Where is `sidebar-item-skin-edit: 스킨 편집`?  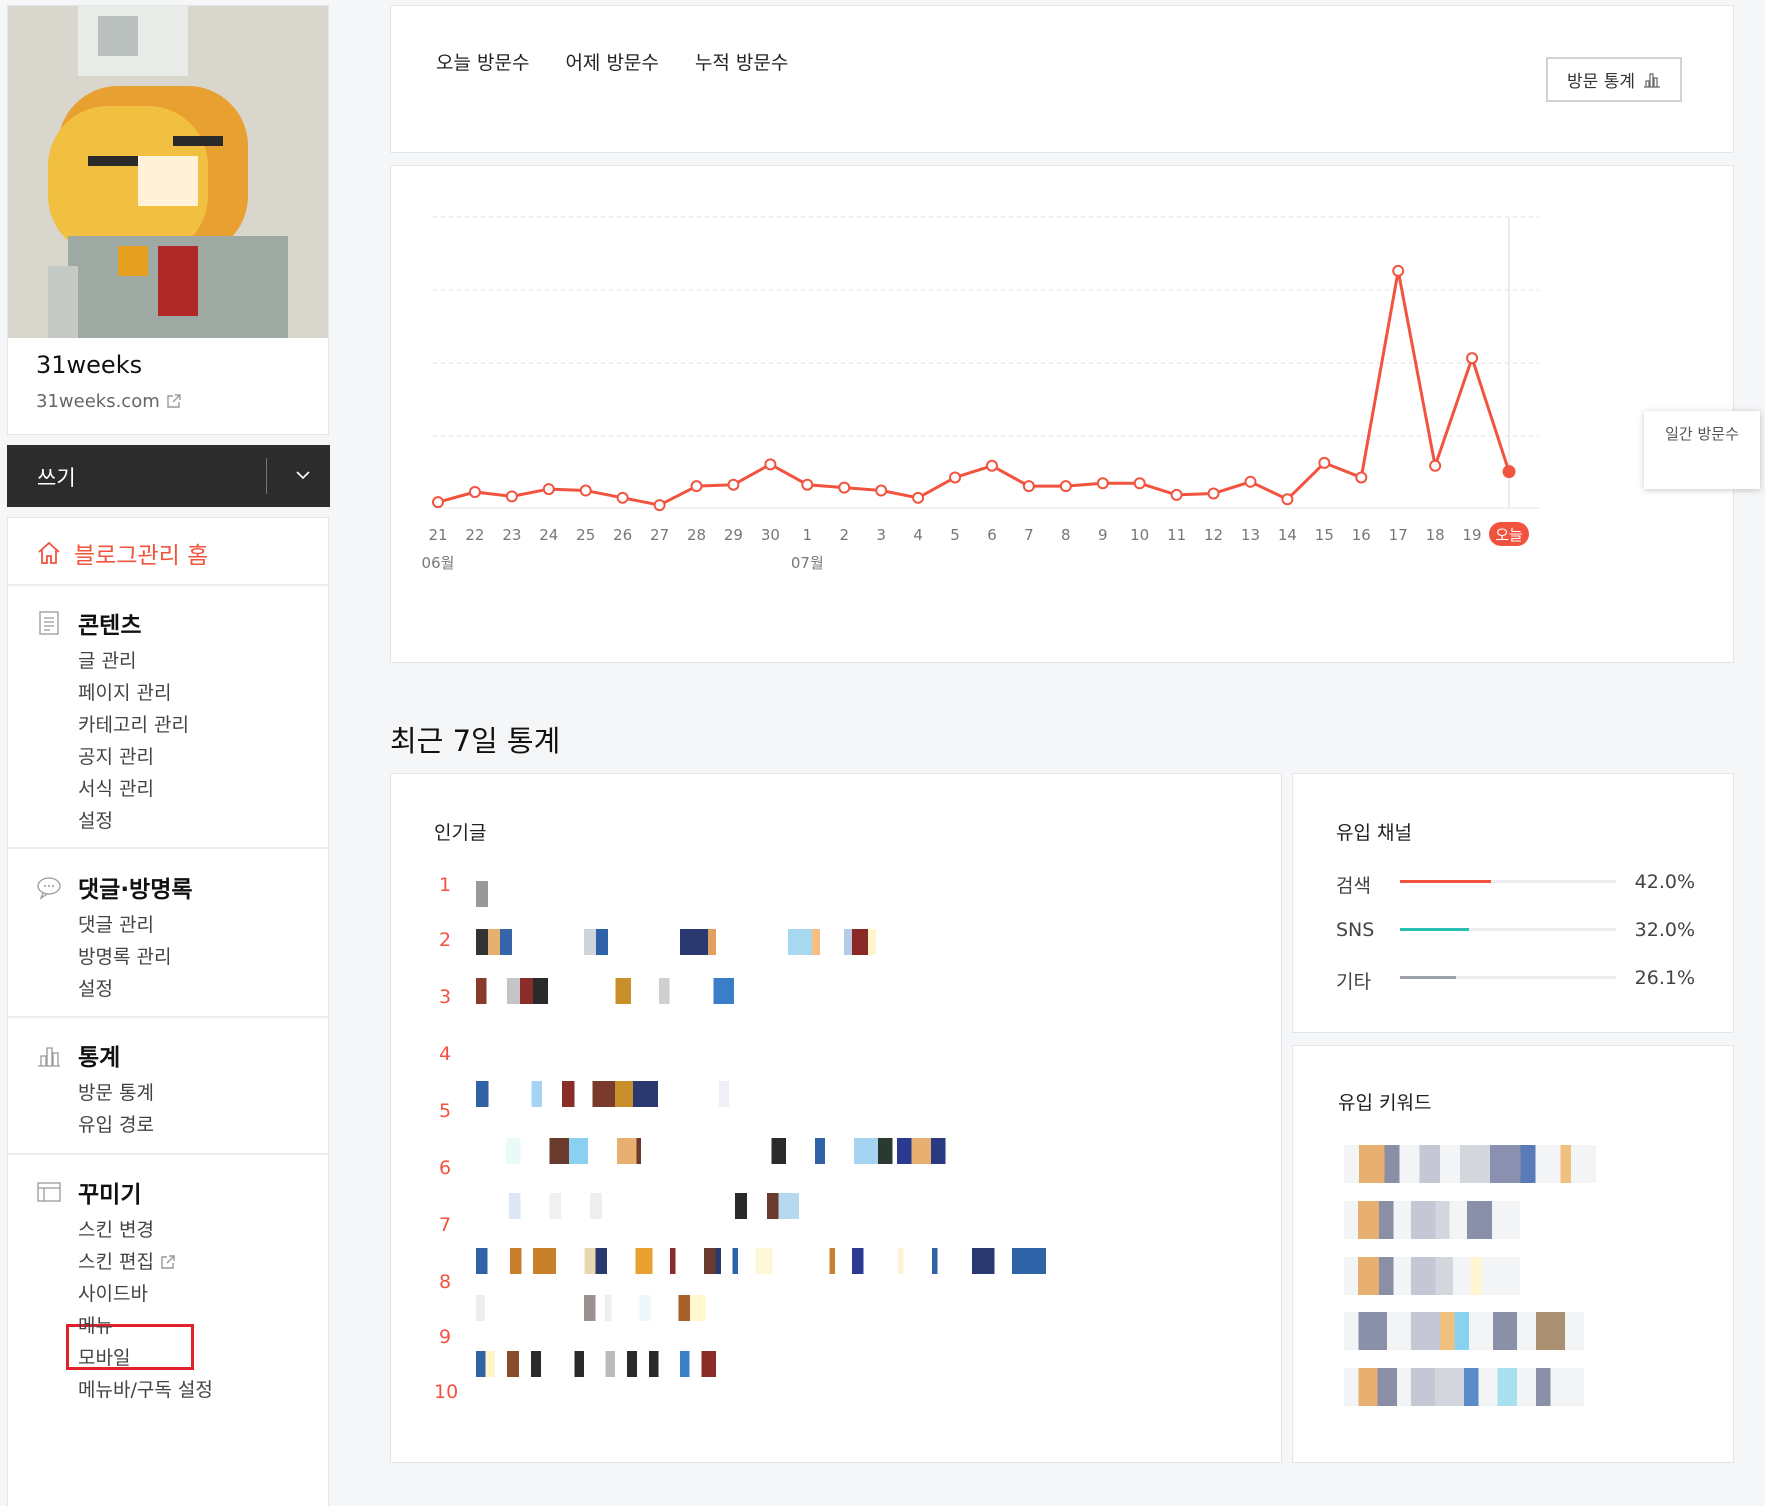 sidebar-item-skin-edit: 스킨 편집 is located at coordinates (127, 1260).